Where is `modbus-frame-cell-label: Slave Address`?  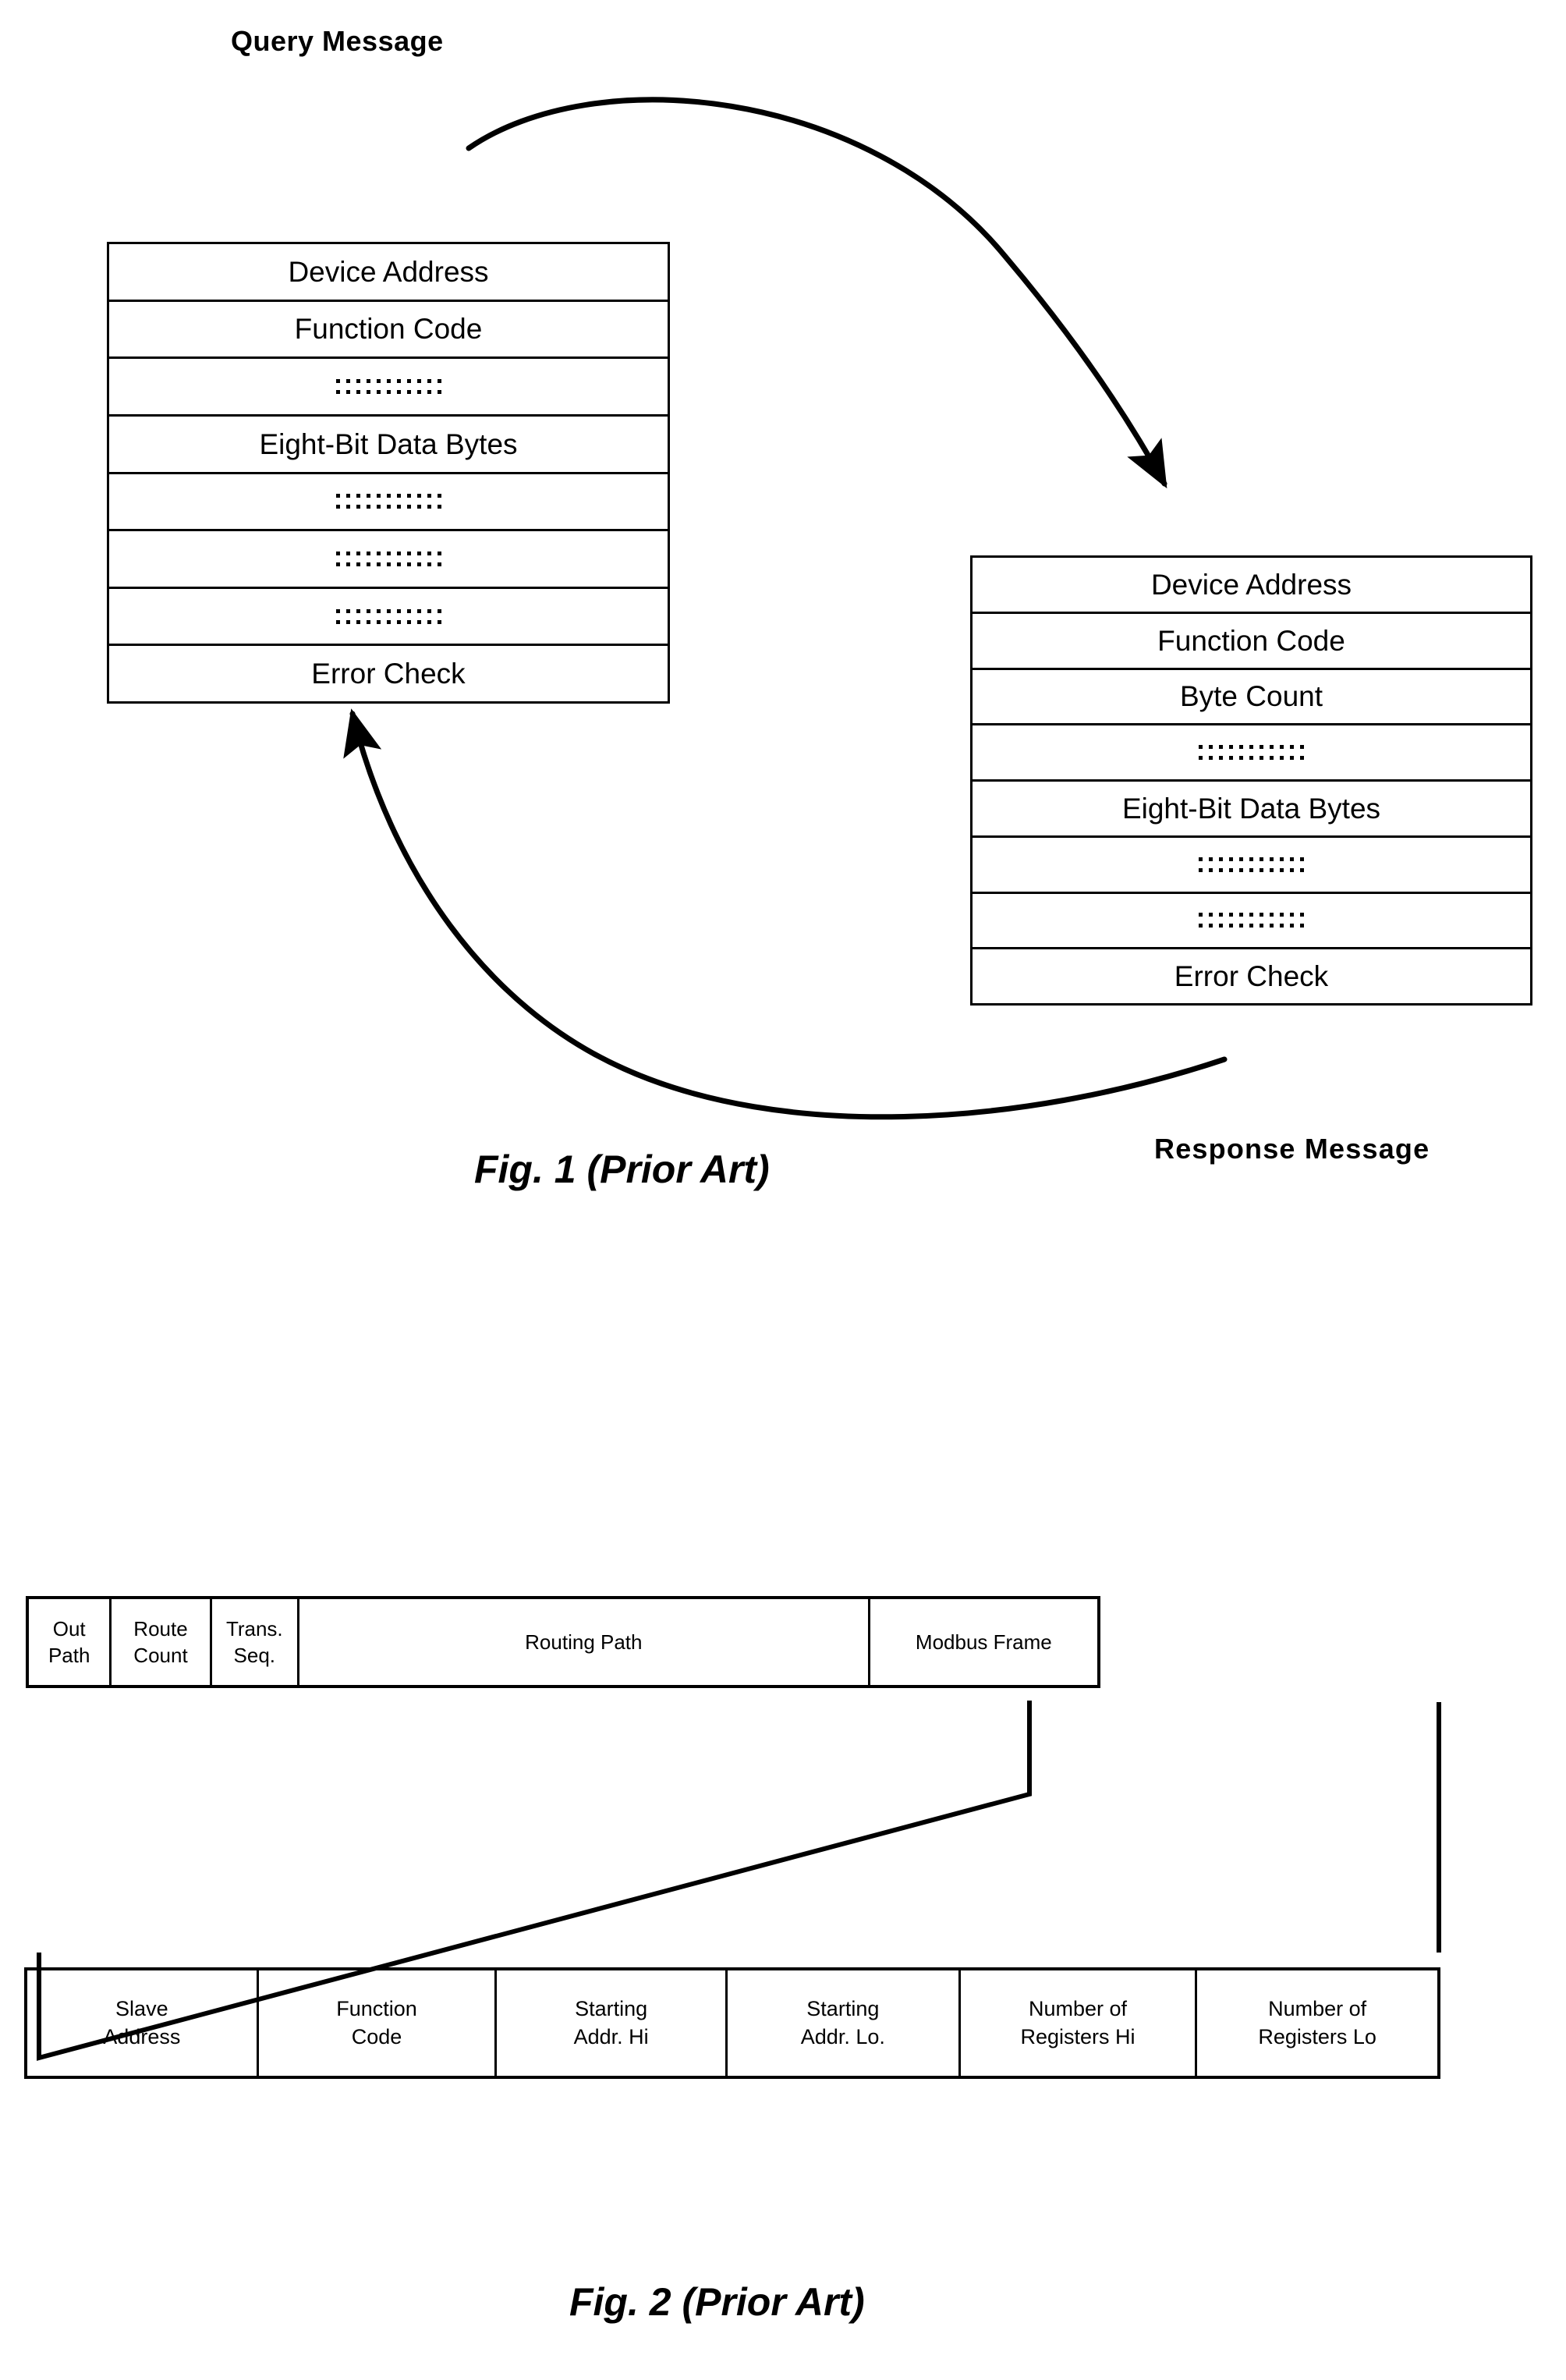
modbus-frame-cell-label: Slave Address is located at coordinates (142, 2022).